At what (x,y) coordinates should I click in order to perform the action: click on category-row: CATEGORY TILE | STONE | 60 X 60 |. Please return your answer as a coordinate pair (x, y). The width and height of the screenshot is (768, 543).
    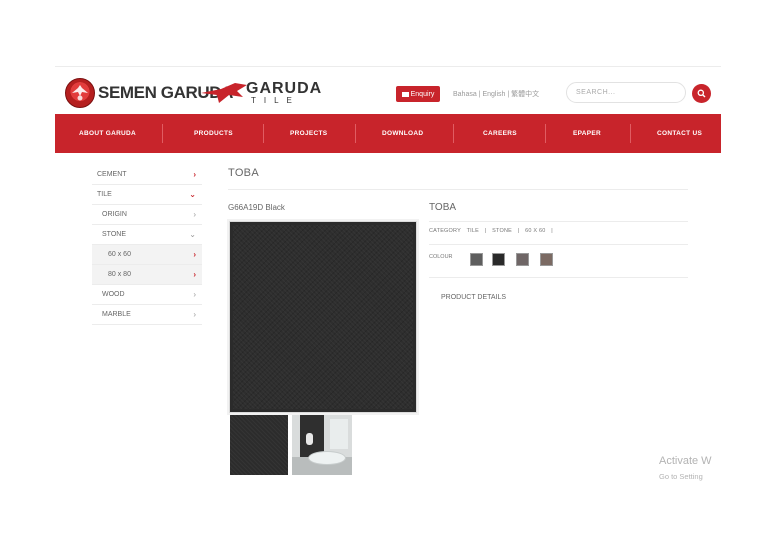
    Looking at the image, I should click on (493, 231).